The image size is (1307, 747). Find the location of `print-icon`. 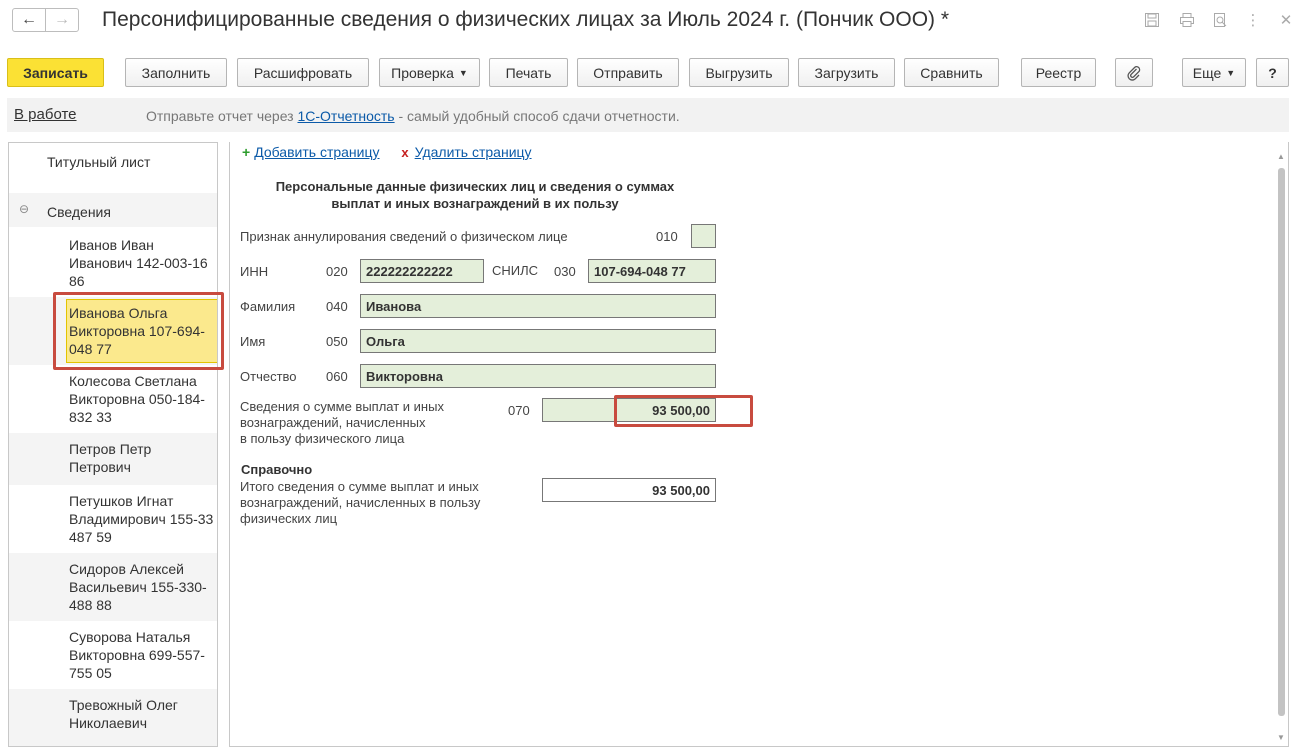

print-icon is located at coordinates (1187, 20).